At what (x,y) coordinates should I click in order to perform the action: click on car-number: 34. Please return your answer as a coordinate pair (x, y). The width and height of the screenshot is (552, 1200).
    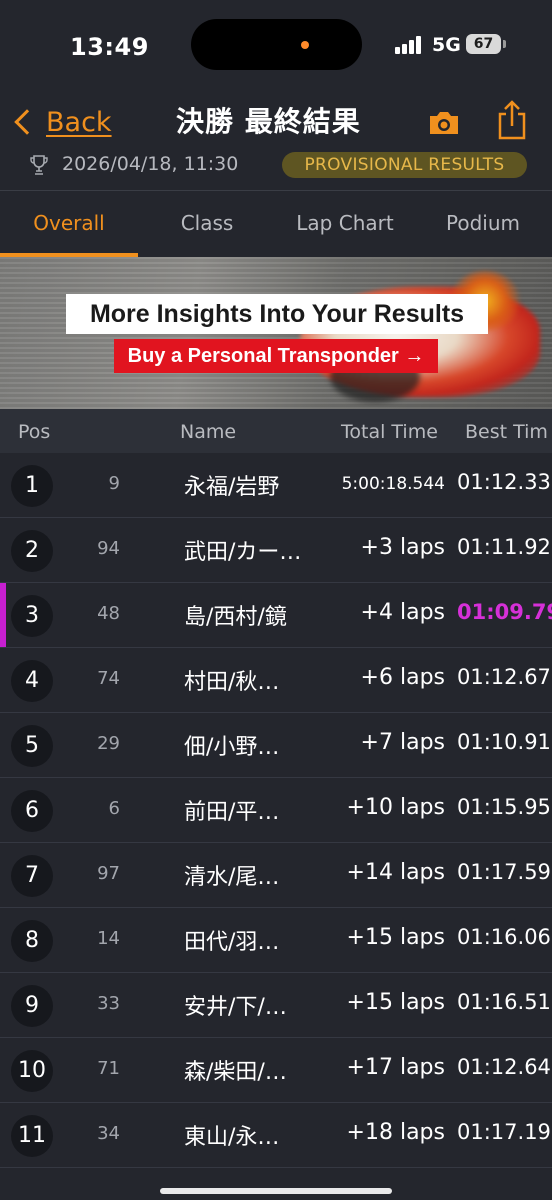
    Looking at the image, I should click on (108, 1133).